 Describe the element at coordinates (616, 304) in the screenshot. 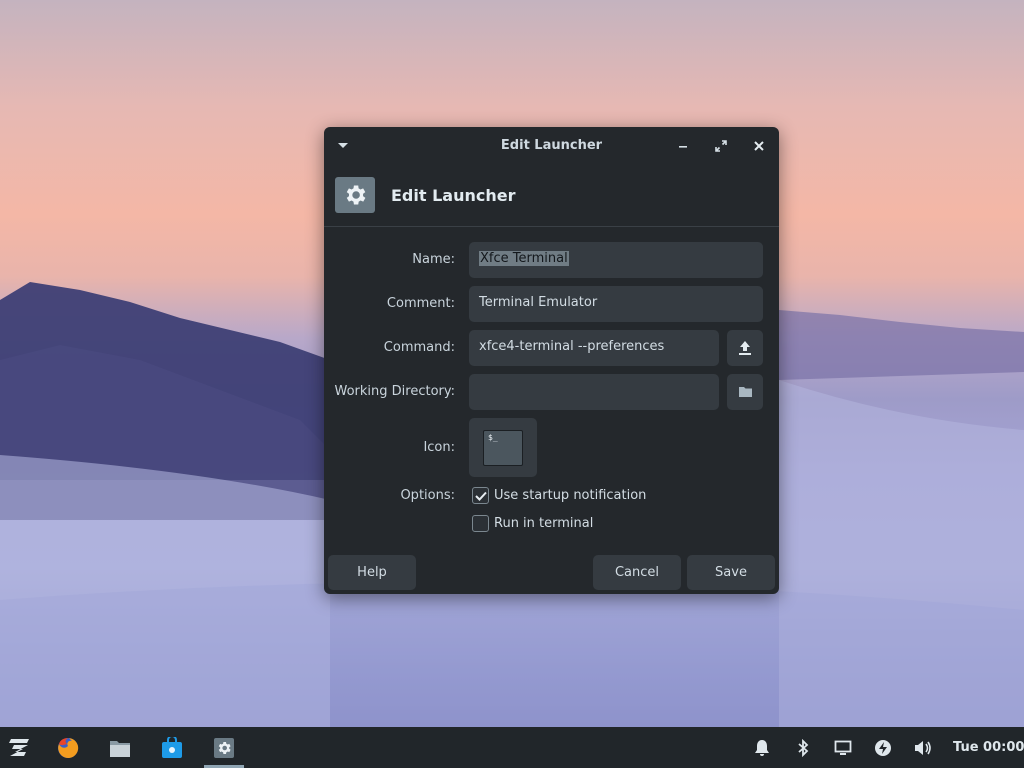

I see `comment-field: Terminal Emulator` at that location.